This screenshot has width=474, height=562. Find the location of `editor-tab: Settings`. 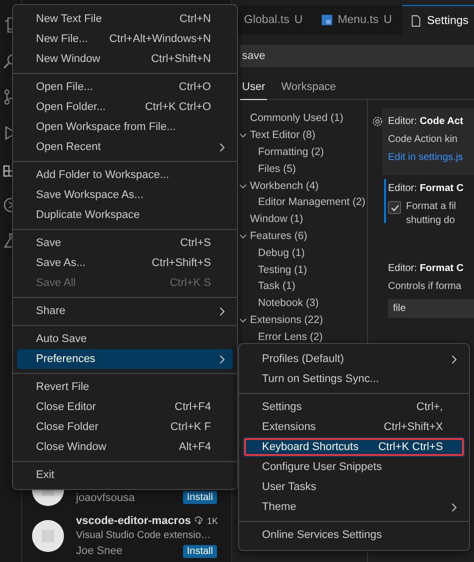

editor-tab: Settings is located at coordinates (438, 20).